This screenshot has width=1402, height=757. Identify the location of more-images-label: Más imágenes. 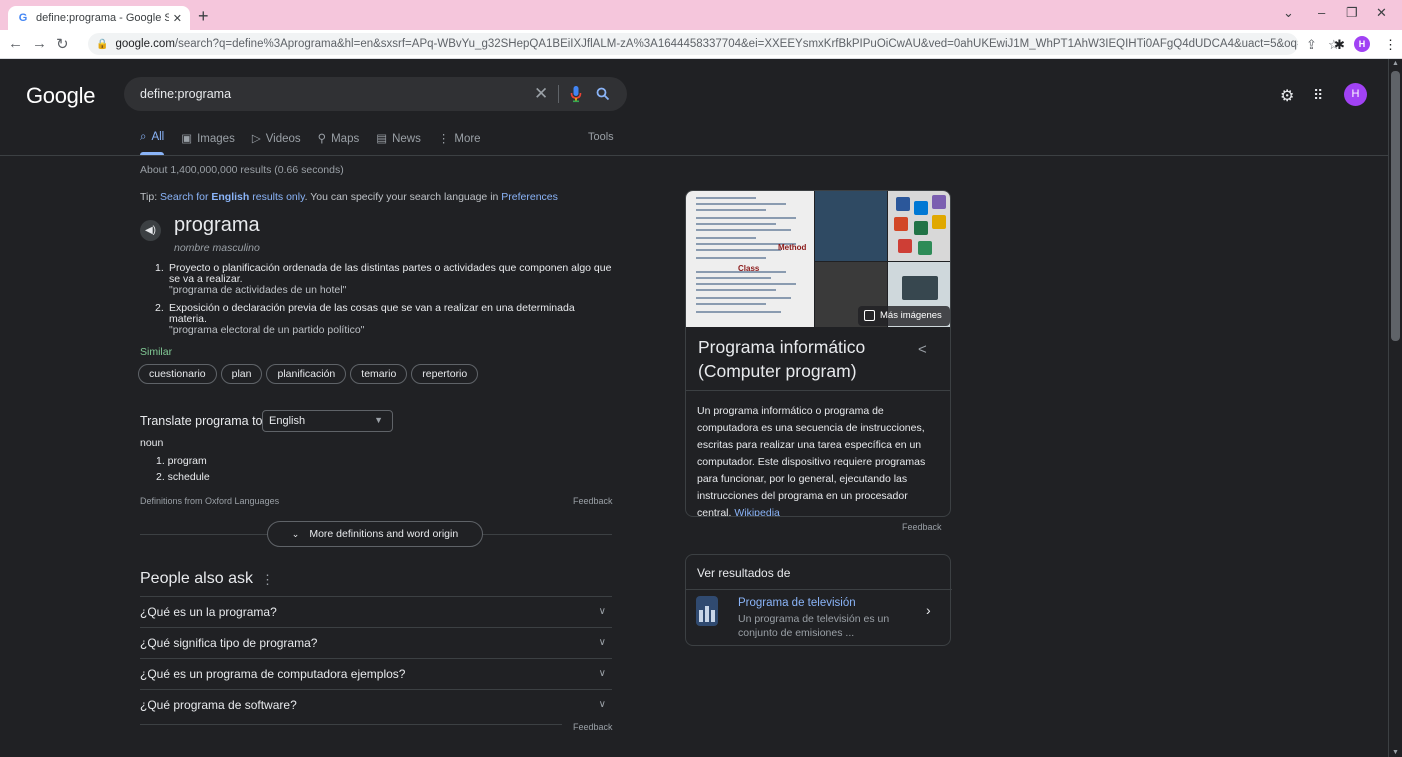
(911, 315).